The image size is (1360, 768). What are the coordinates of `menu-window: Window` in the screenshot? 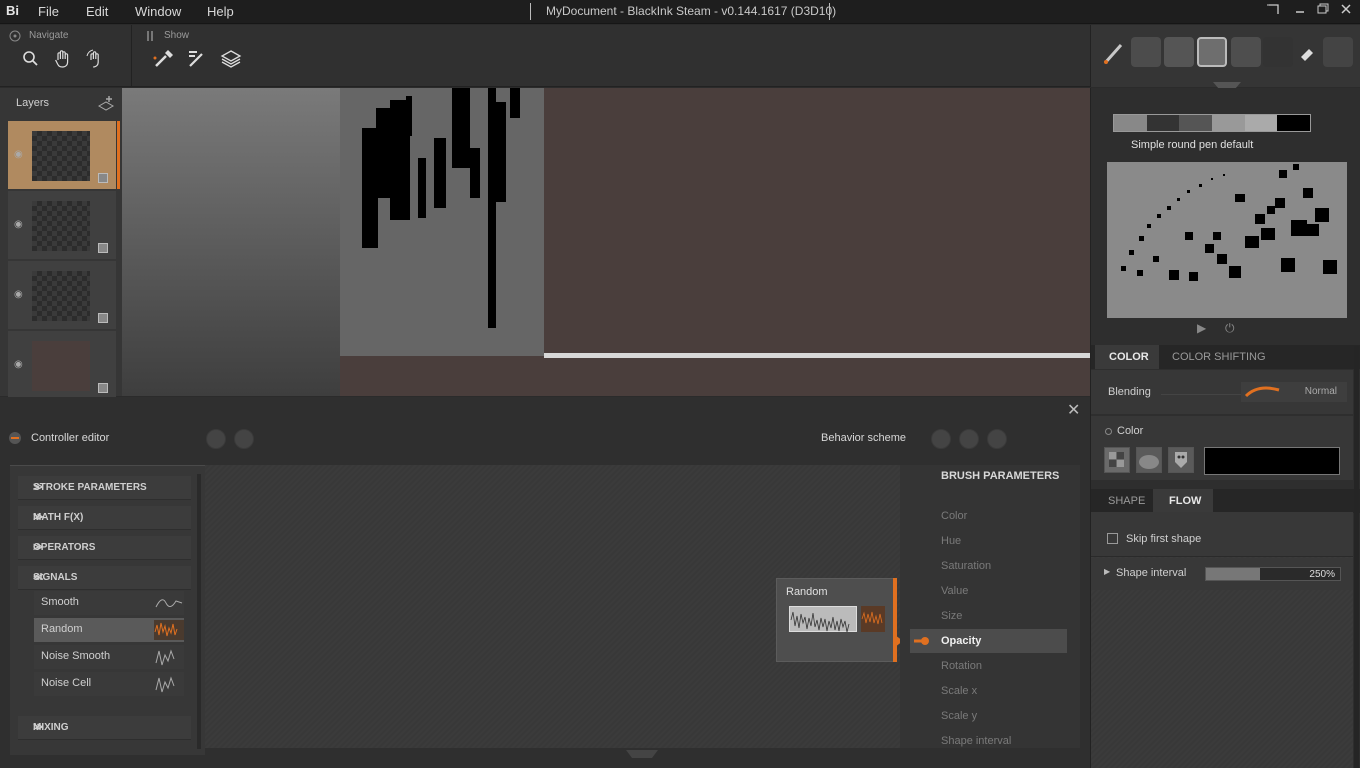 It's located at (158, 11).